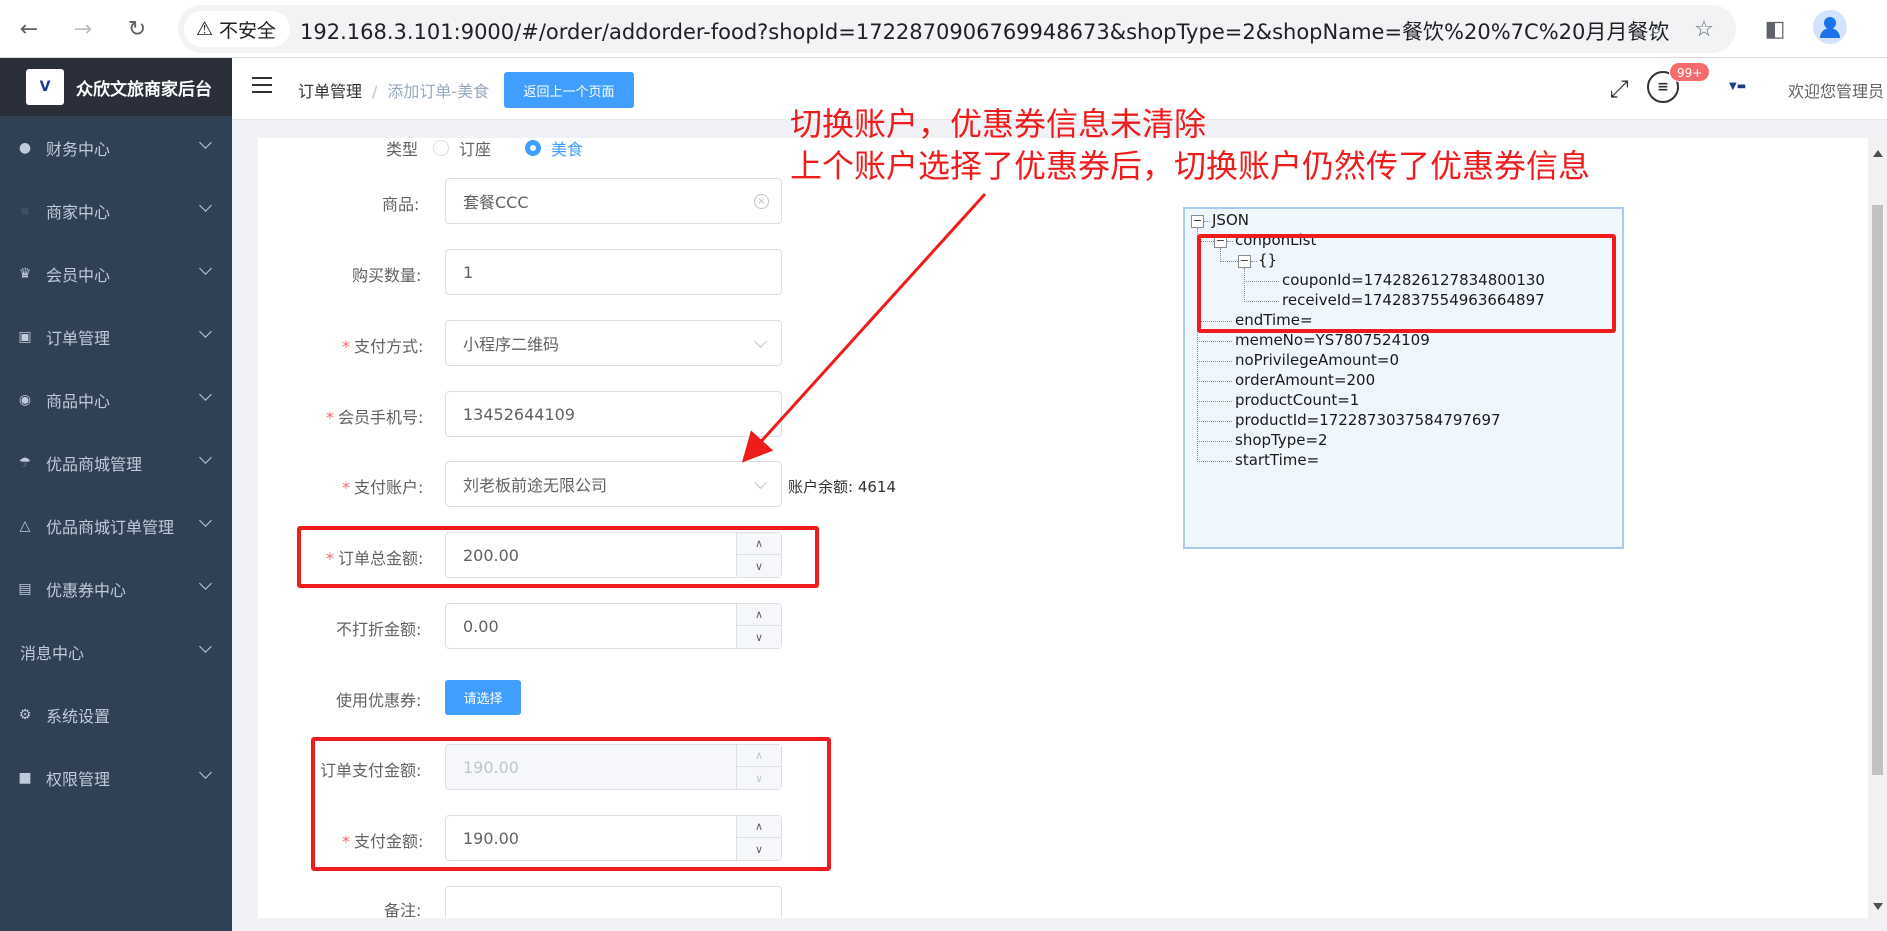  What do you see at coordinates (441, 148) in the screenshot?
I see `radio-seat` at bounding box center [441, 148].